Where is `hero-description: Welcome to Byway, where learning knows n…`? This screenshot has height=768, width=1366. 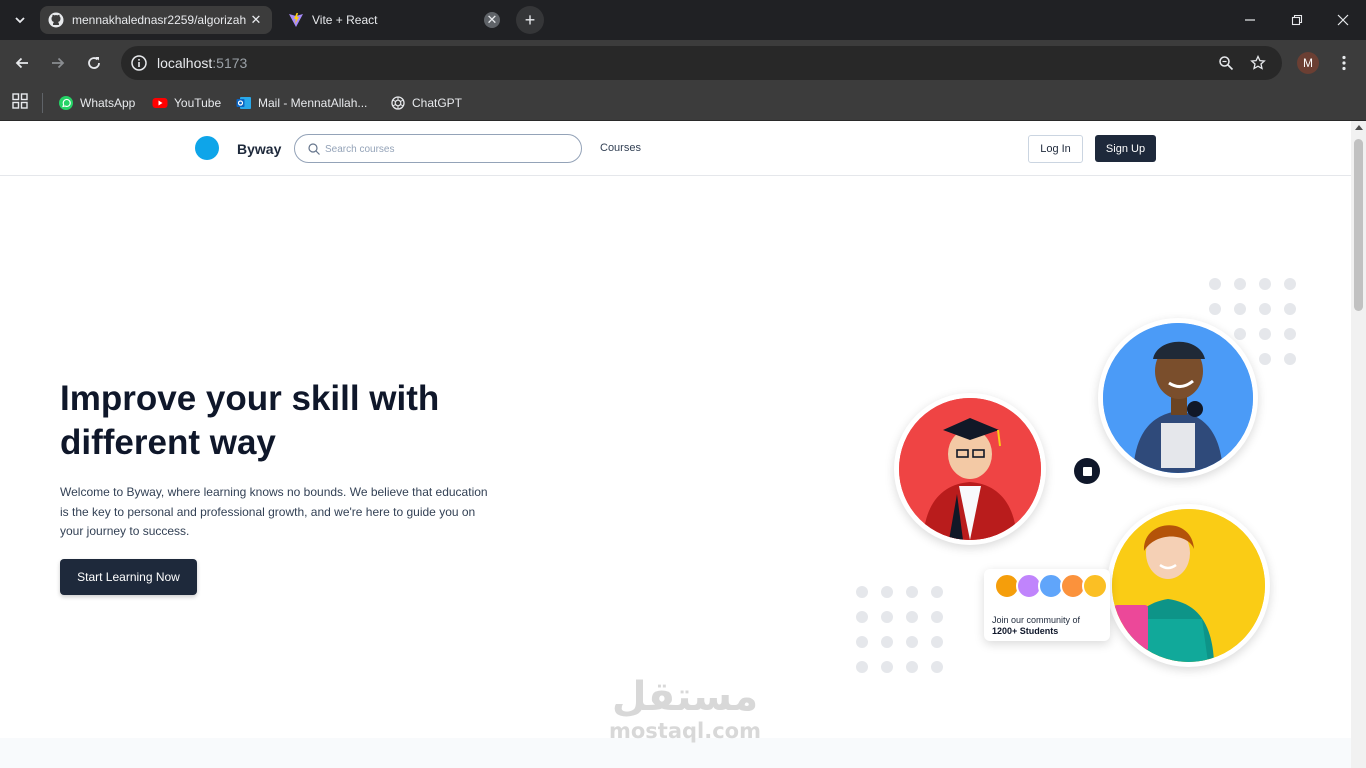
hero-description: Welcome to Byway, where learning knows n… is located at coordinates (274, 511).